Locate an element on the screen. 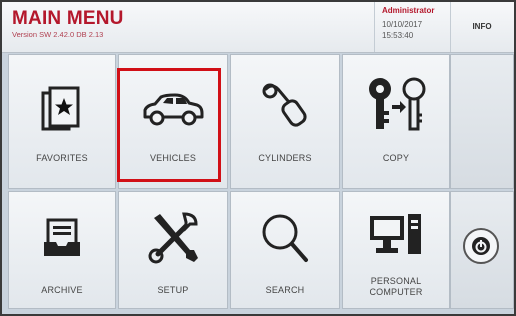 This screenshot has height=316, width=516. user-name: Administrator is located at coordinates (408, 10).